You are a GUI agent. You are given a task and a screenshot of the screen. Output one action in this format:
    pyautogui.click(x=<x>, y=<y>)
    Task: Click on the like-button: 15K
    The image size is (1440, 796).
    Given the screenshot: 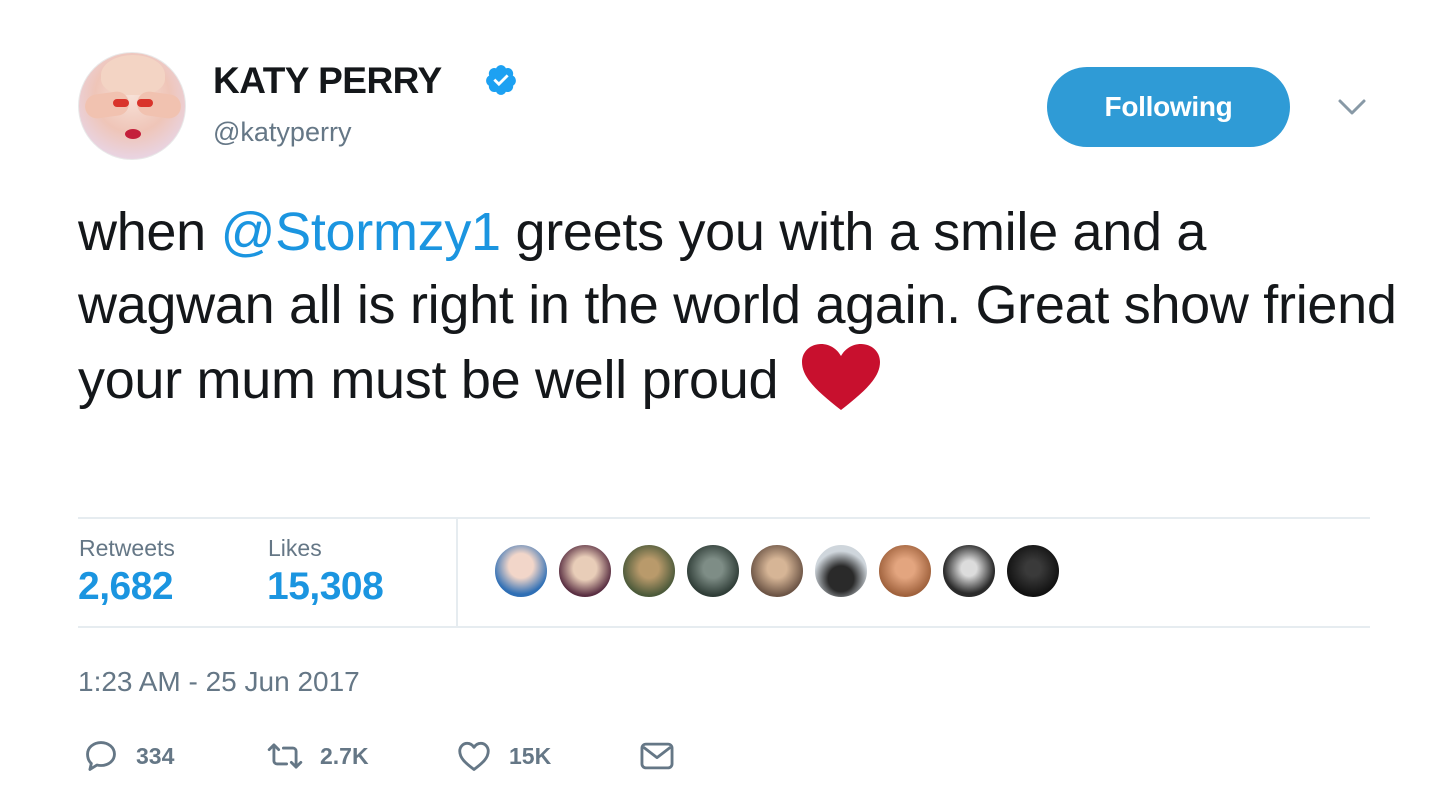 What is the action you would take?
    pyautogui.click(x=503, y=756)
    